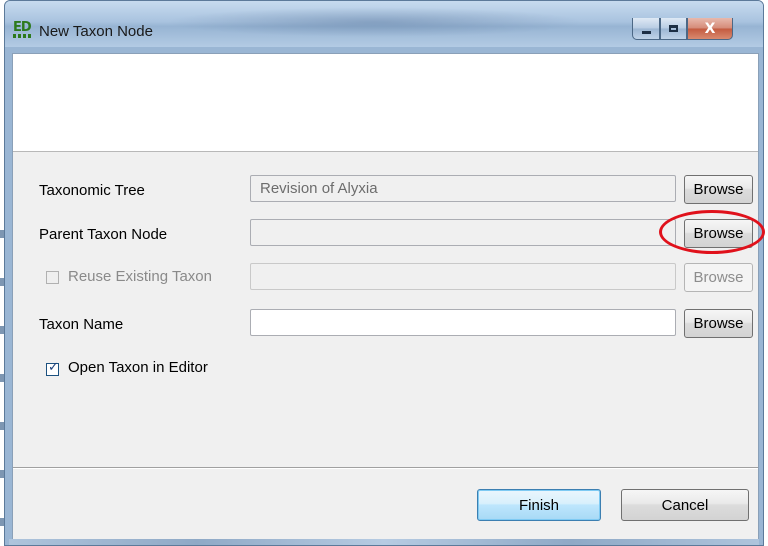  What do you see at coordinates (81, 324) in the screenshot?
I see `taxon-name-label: Taxon Name` at bounding box center [81, 324].